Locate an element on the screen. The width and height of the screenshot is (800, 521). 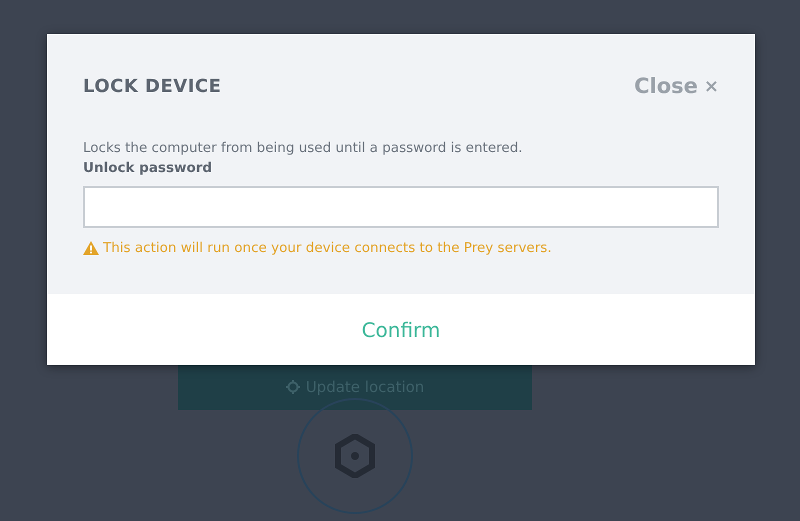
confirm-button: Confirm is located at coordinates (401, 330).